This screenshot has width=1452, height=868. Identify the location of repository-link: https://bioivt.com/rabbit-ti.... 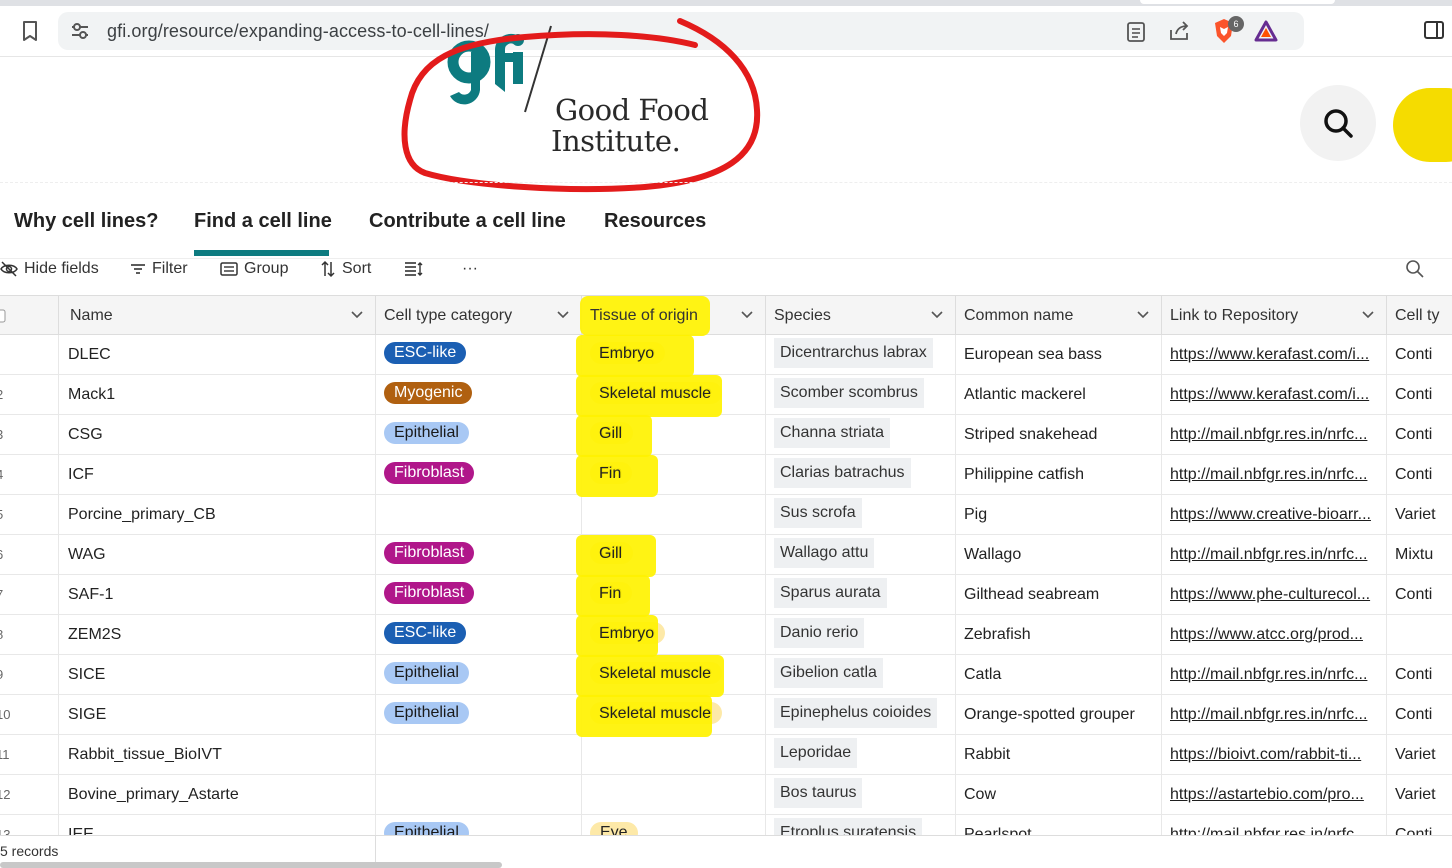
(1265, 754).